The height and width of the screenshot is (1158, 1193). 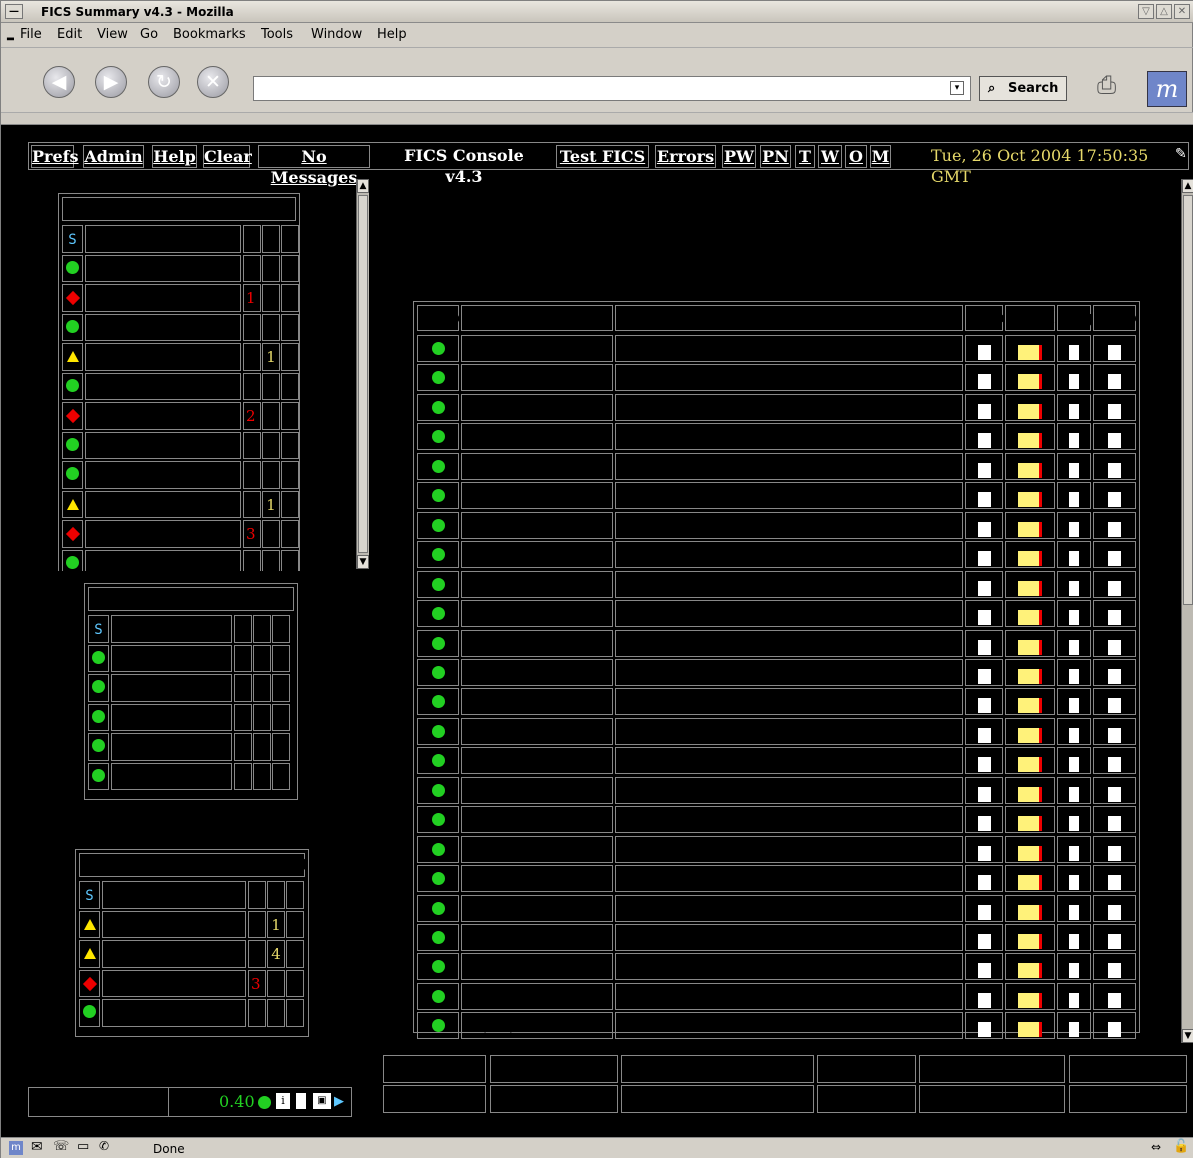 I want to click on scroll-down-icon: ▼, so click(x=363, y=562).